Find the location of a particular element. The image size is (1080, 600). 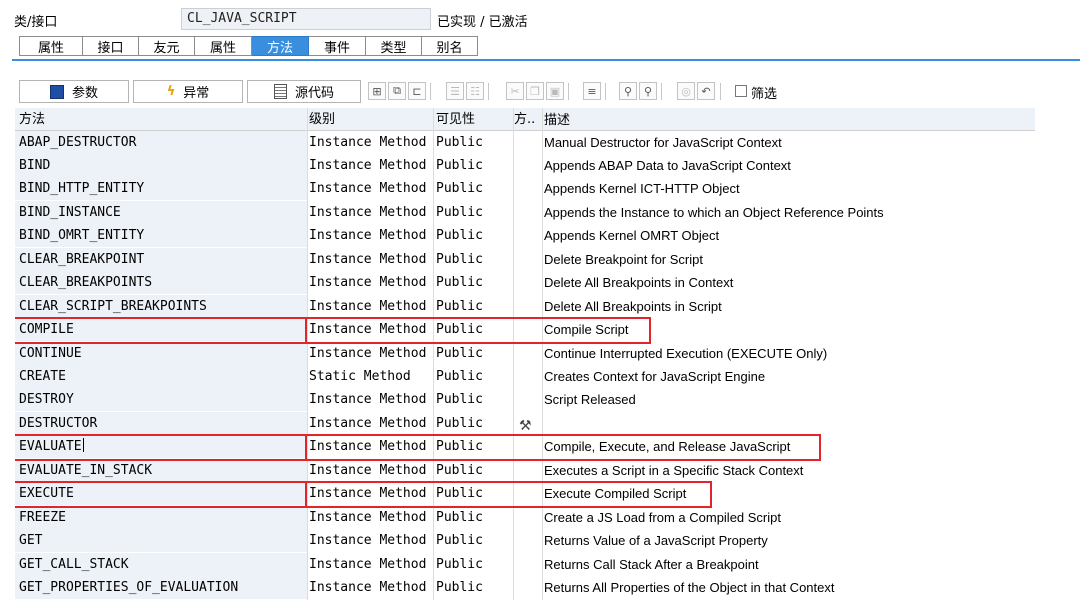

cut-icon: ✂ is located at coordinates (515, 91).